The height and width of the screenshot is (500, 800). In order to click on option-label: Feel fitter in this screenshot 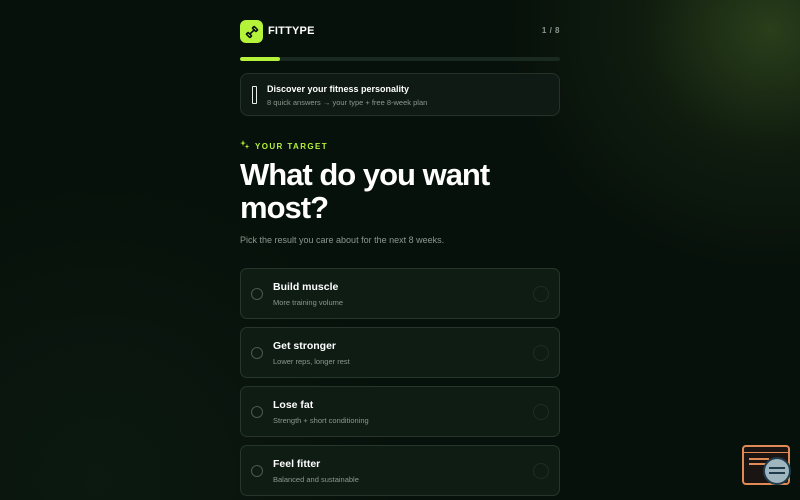, I will do `click(297, 464)`.